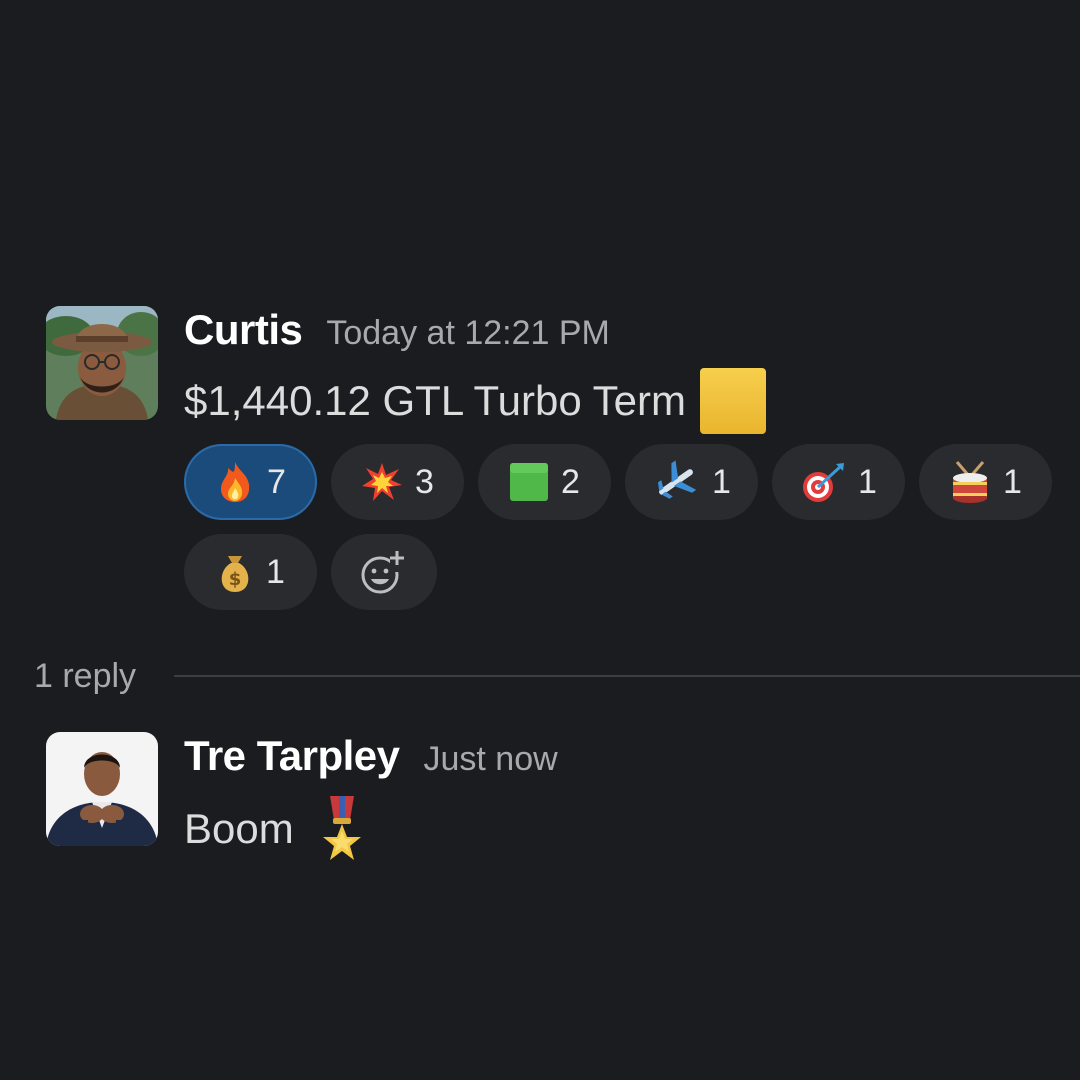 This screenshot has width=1080, height=1080. I want to click on message-text: $1,440.12 GTL Turbo Term, so click(435, 400).